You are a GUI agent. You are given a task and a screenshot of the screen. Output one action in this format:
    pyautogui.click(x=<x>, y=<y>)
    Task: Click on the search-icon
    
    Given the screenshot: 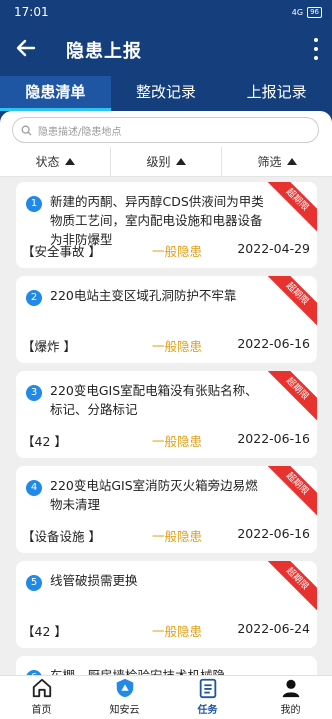 What is the action you would take?
    pyautogui.click(x=26, y=130)
    